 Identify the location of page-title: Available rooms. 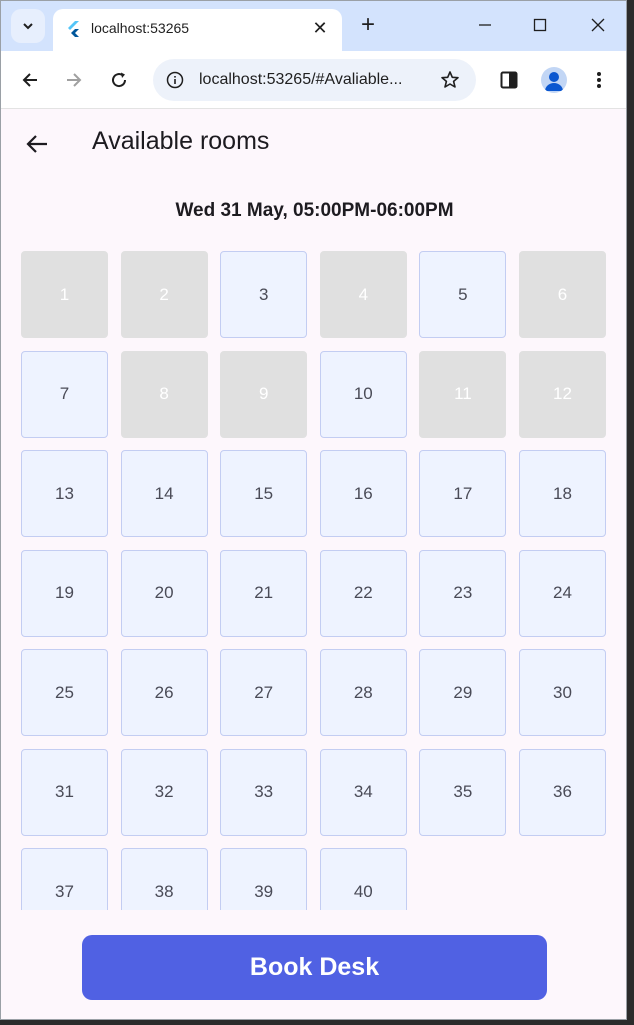
(181, 141).